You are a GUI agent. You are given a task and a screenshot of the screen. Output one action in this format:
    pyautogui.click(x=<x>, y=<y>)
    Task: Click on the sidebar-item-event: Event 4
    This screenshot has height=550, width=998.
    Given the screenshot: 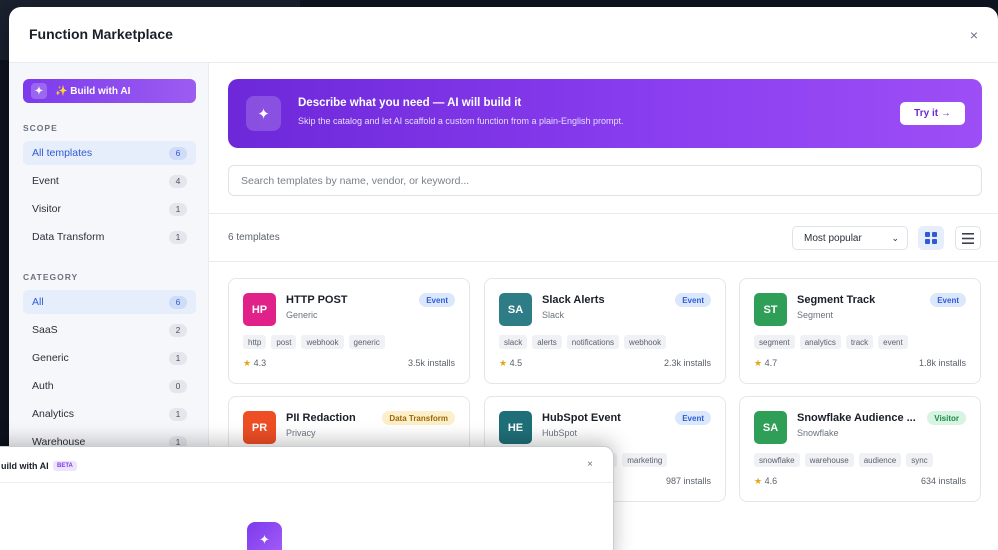 What is the action you would take?
    pyautogui.click(x=109, y=181)
    